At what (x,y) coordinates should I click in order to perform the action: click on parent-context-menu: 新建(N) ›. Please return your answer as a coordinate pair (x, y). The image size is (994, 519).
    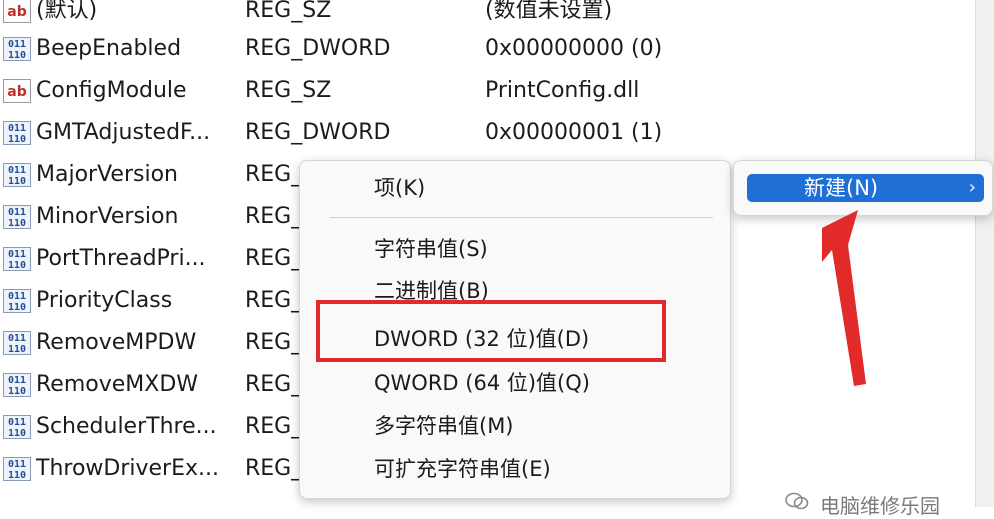
    Looking at the image, I should click on (863, 188).